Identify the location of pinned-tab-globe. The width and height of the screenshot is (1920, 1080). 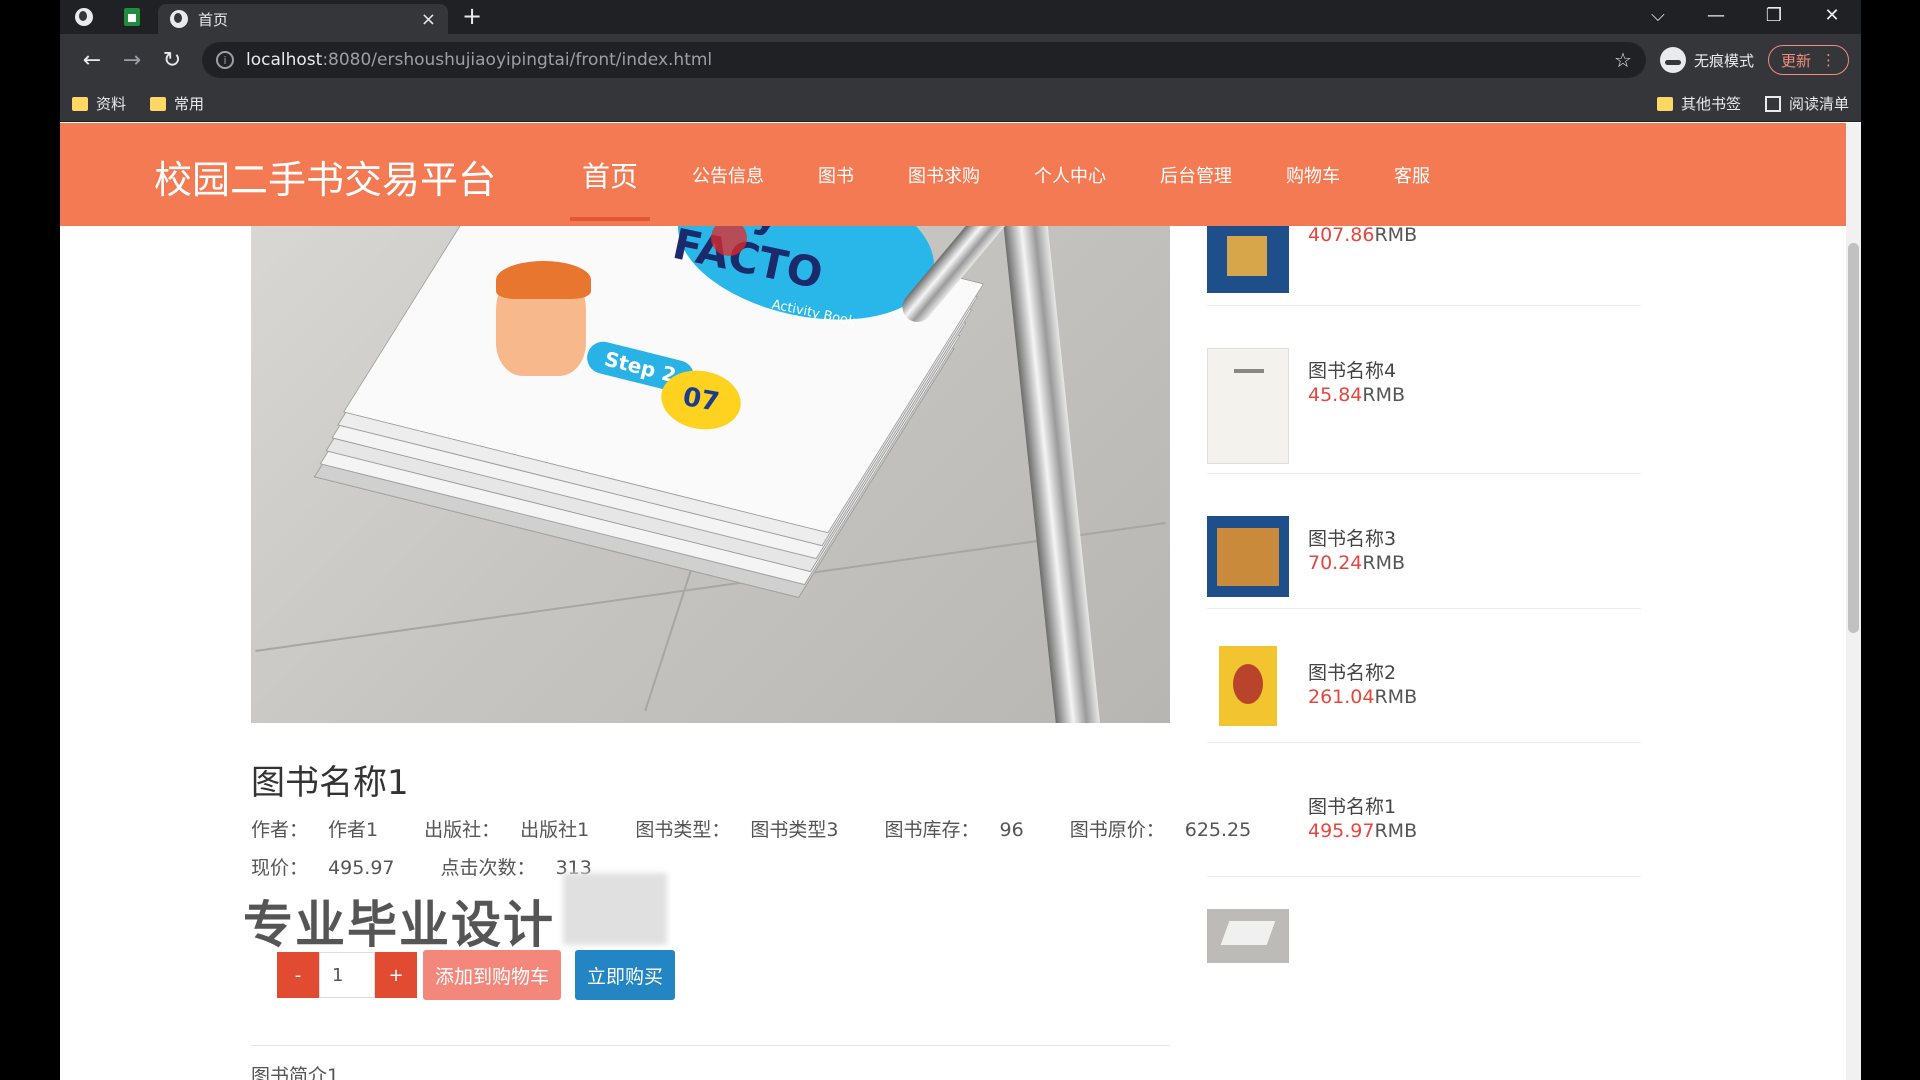
(84, 17).